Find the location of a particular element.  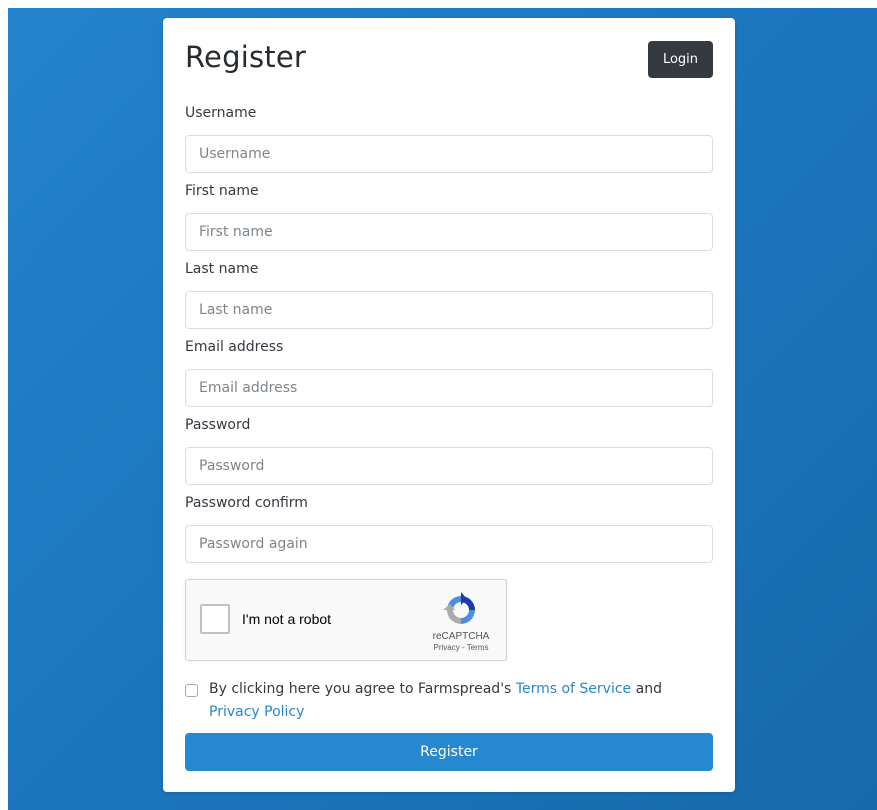

terms-of-service-link: Terms of Service is located at coordinates (573, 689).